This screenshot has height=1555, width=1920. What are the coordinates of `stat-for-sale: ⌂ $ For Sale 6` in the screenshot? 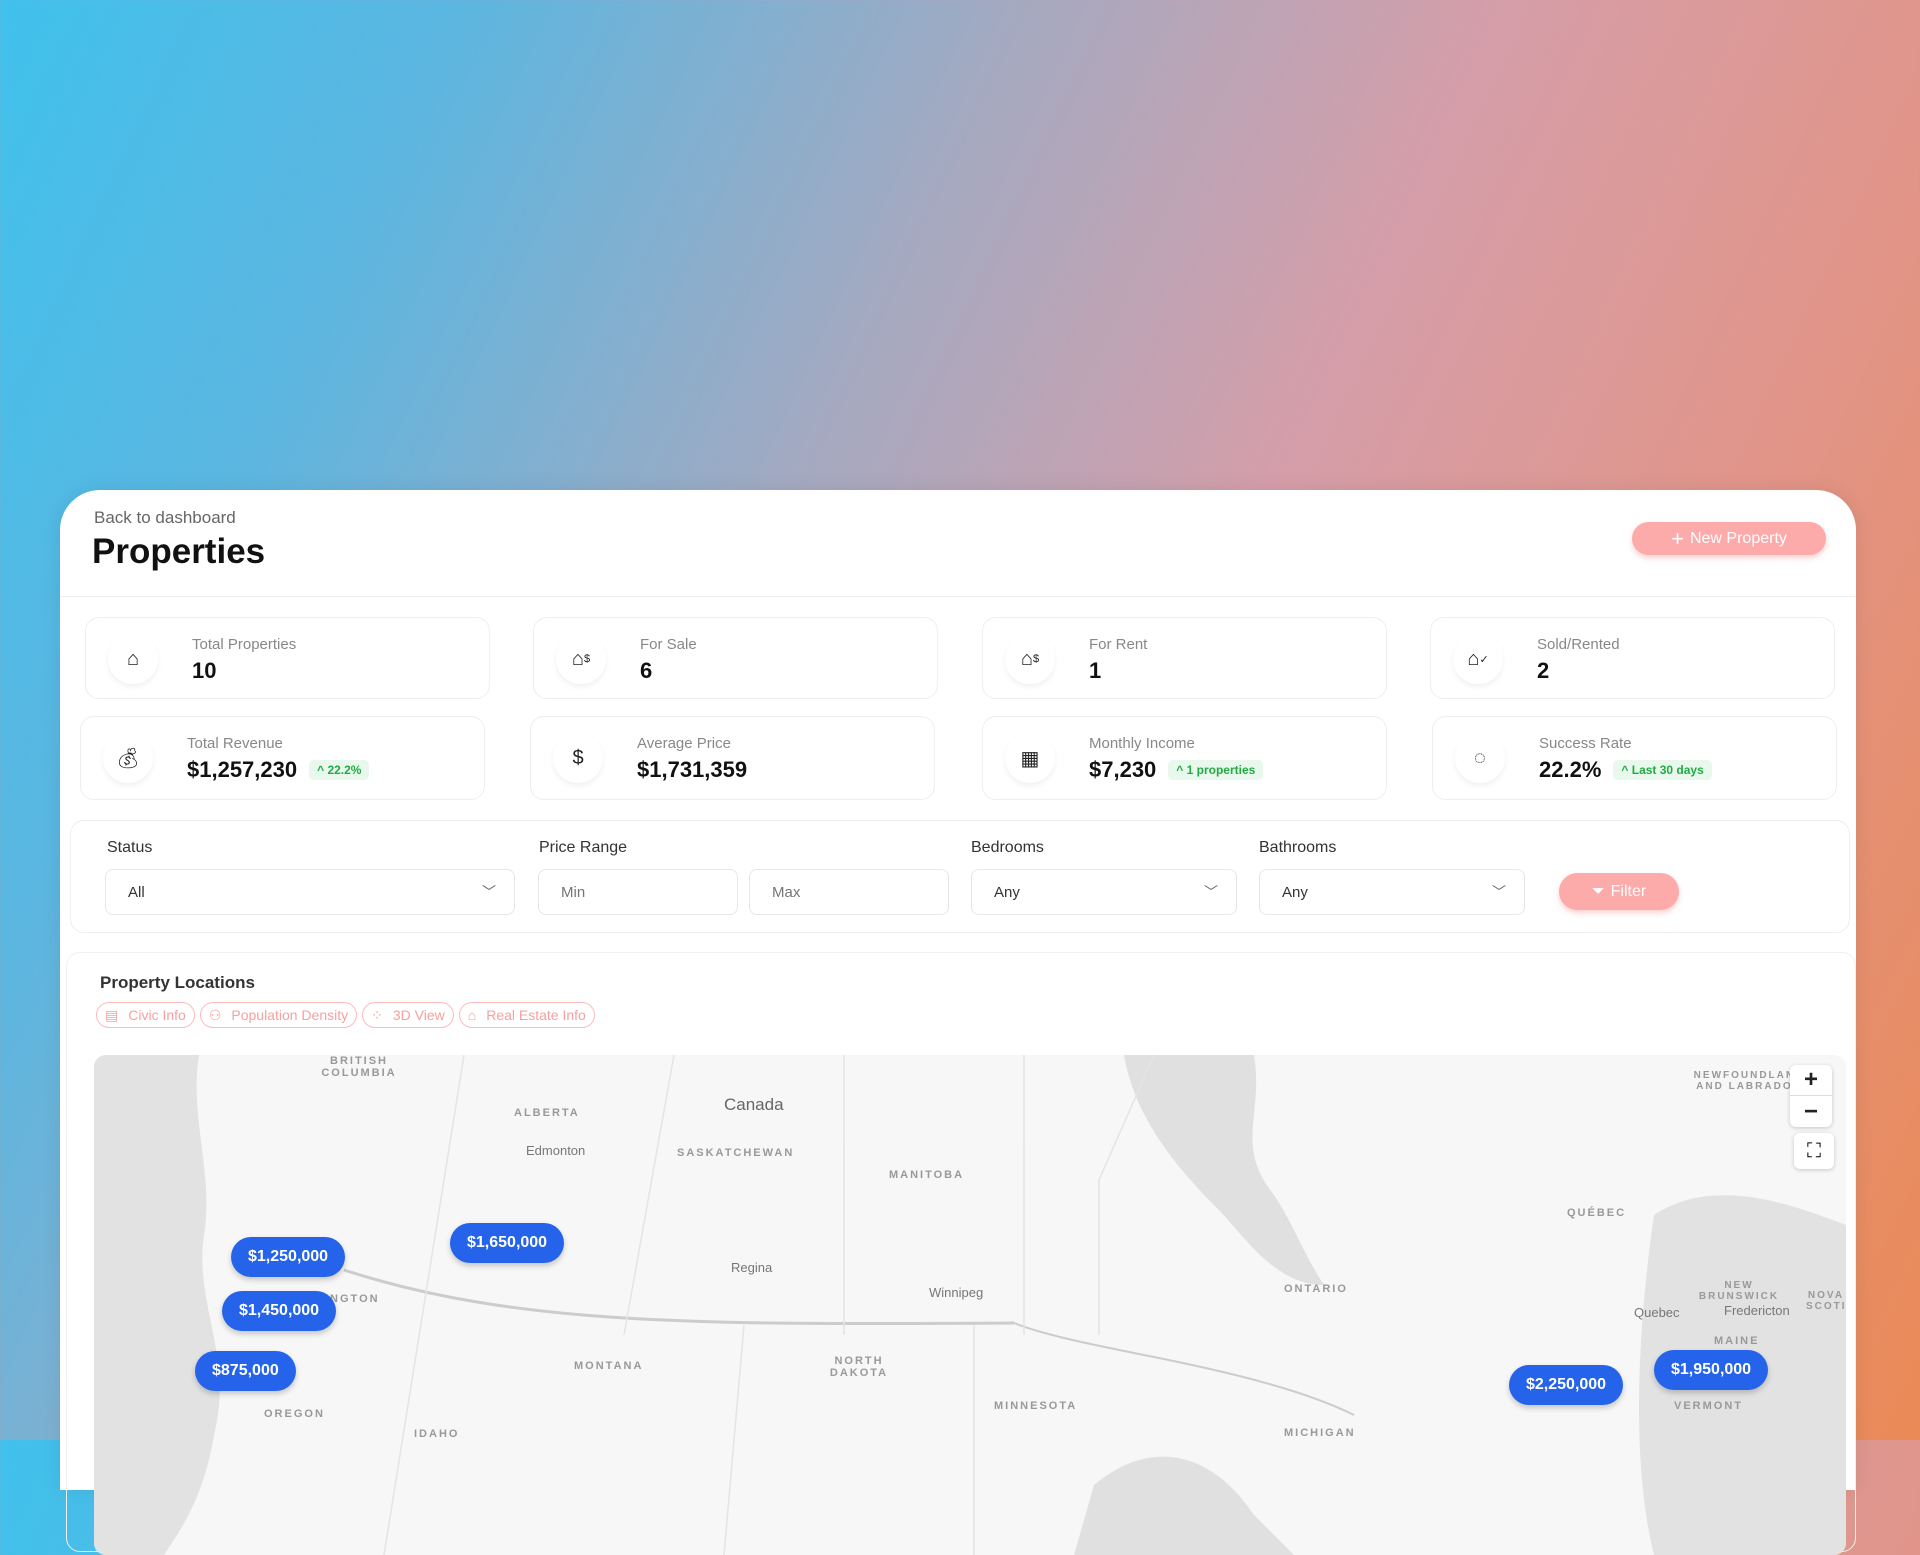 It's located at (735, 658).